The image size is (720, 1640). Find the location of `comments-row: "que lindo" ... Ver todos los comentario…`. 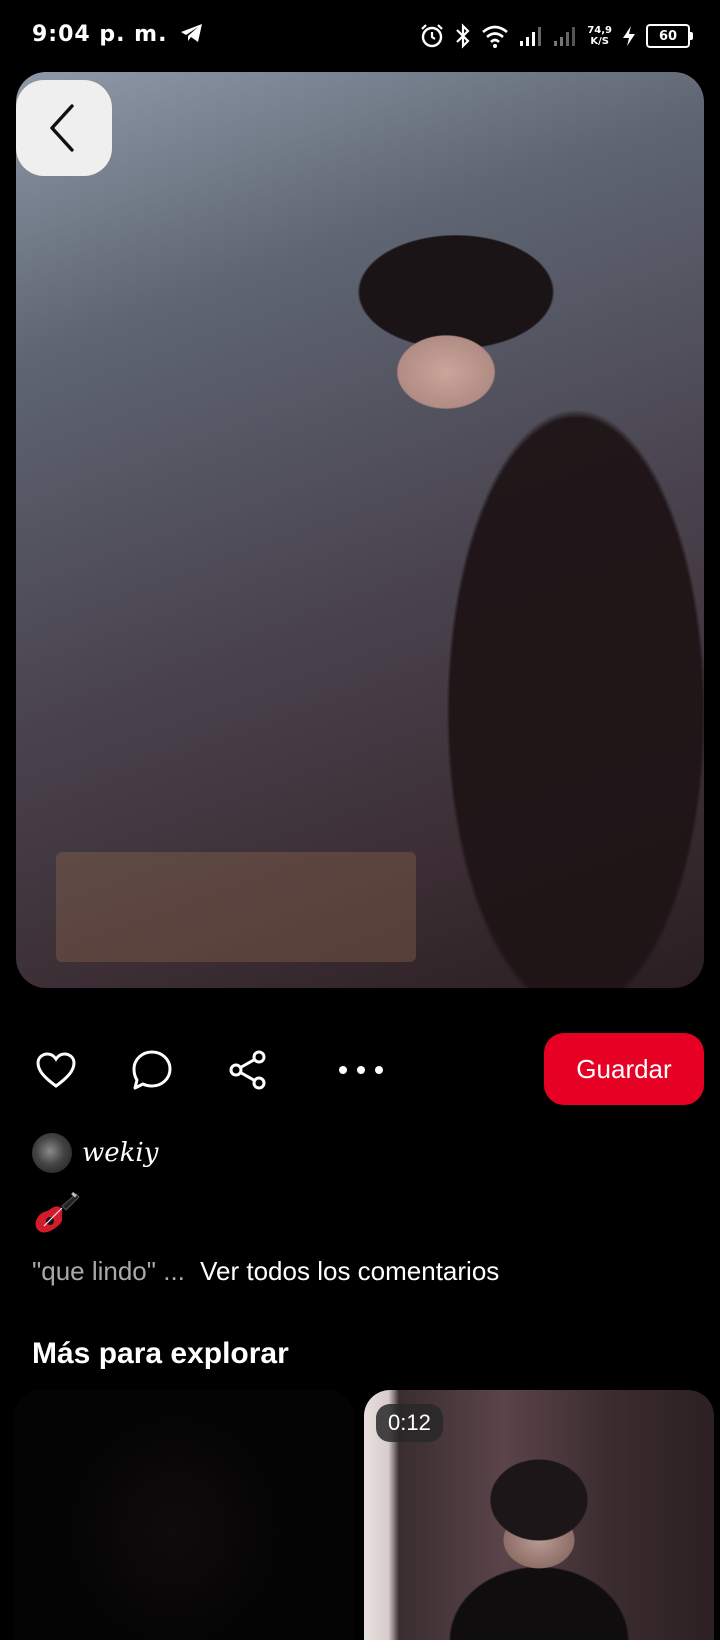

comments-row: "que lindo" ... Ver todos los comentario… is located at coordinates (265, 1271).